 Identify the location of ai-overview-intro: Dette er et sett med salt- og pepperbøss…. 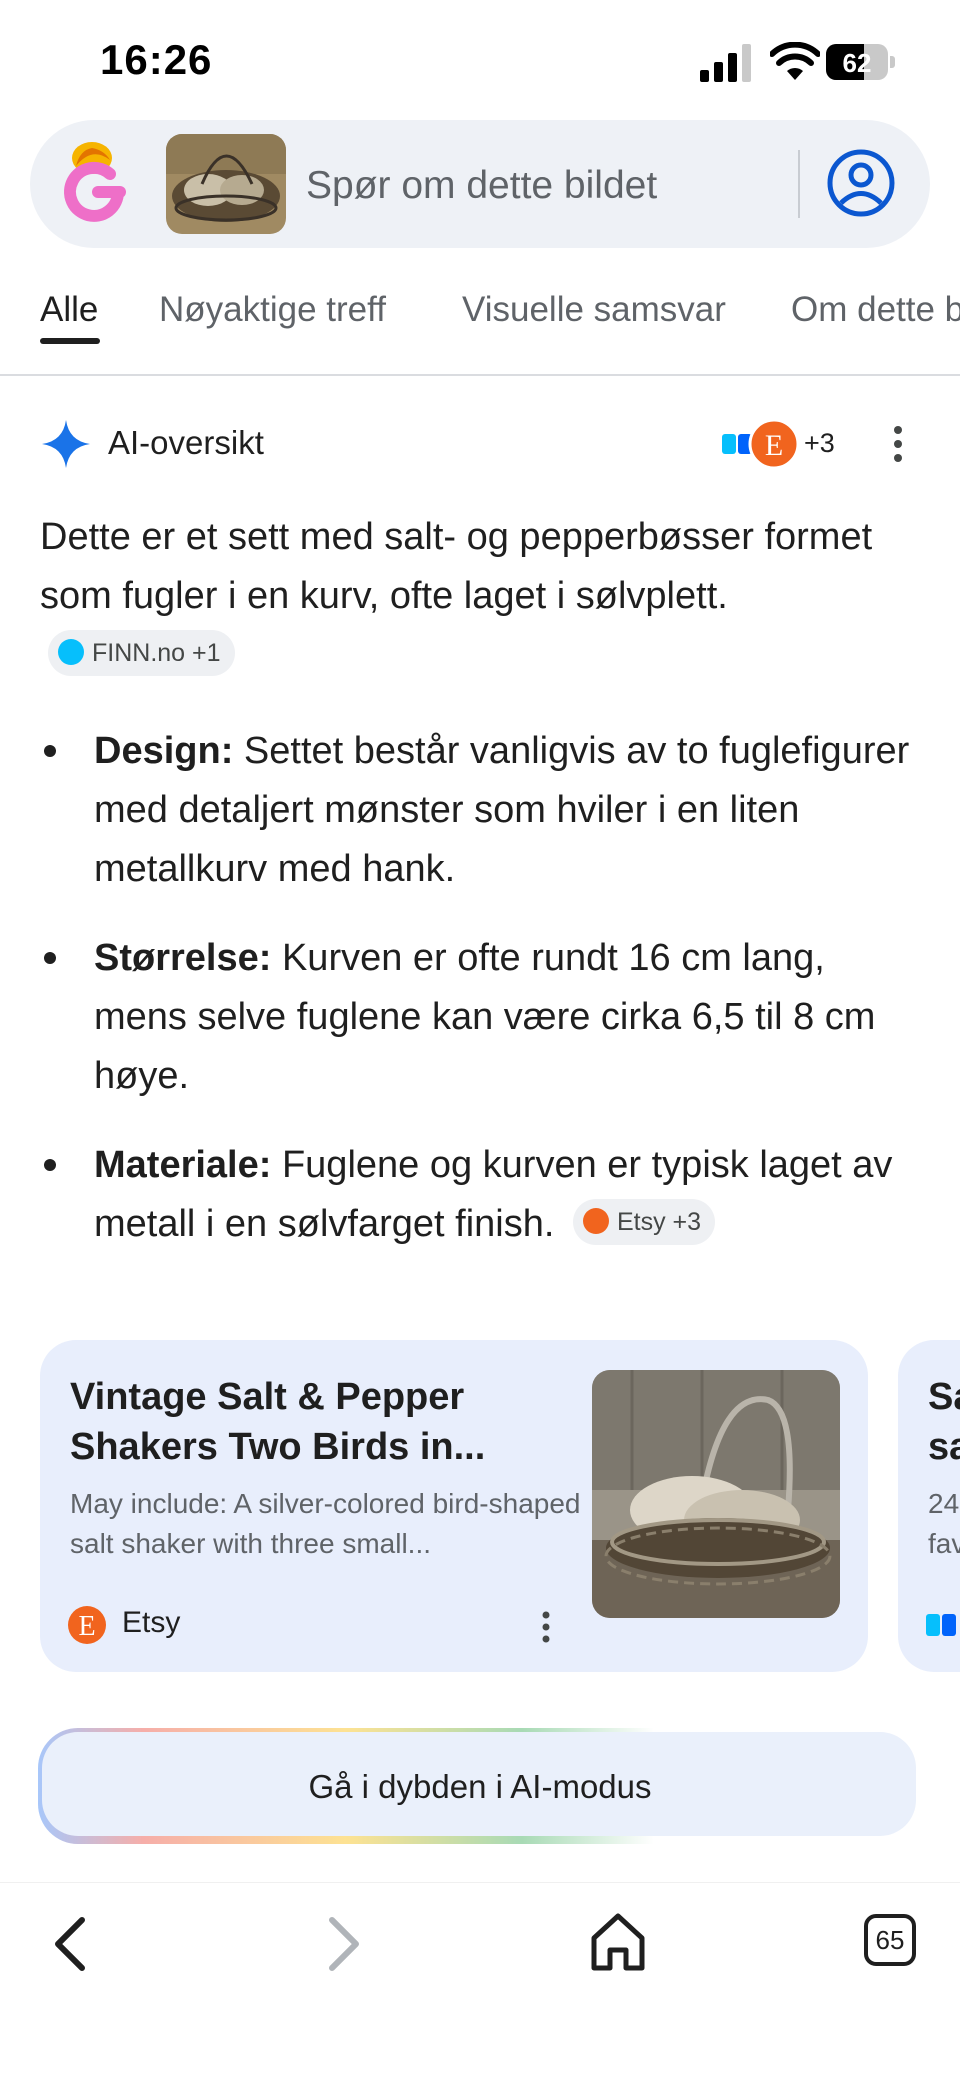
(480, 596).